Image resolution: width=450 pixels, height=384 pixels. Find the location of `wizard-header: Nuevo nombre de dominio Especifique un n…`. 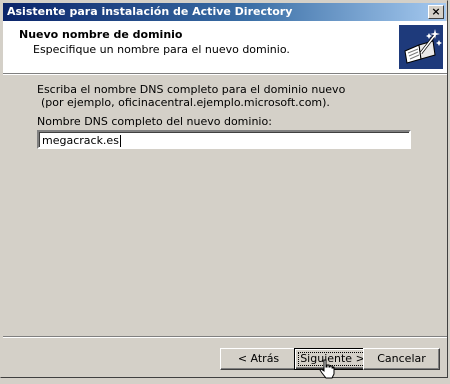

wizard-header: Nuevo nombre de dominio Especifique un n… is located at coordinates (225, 47).